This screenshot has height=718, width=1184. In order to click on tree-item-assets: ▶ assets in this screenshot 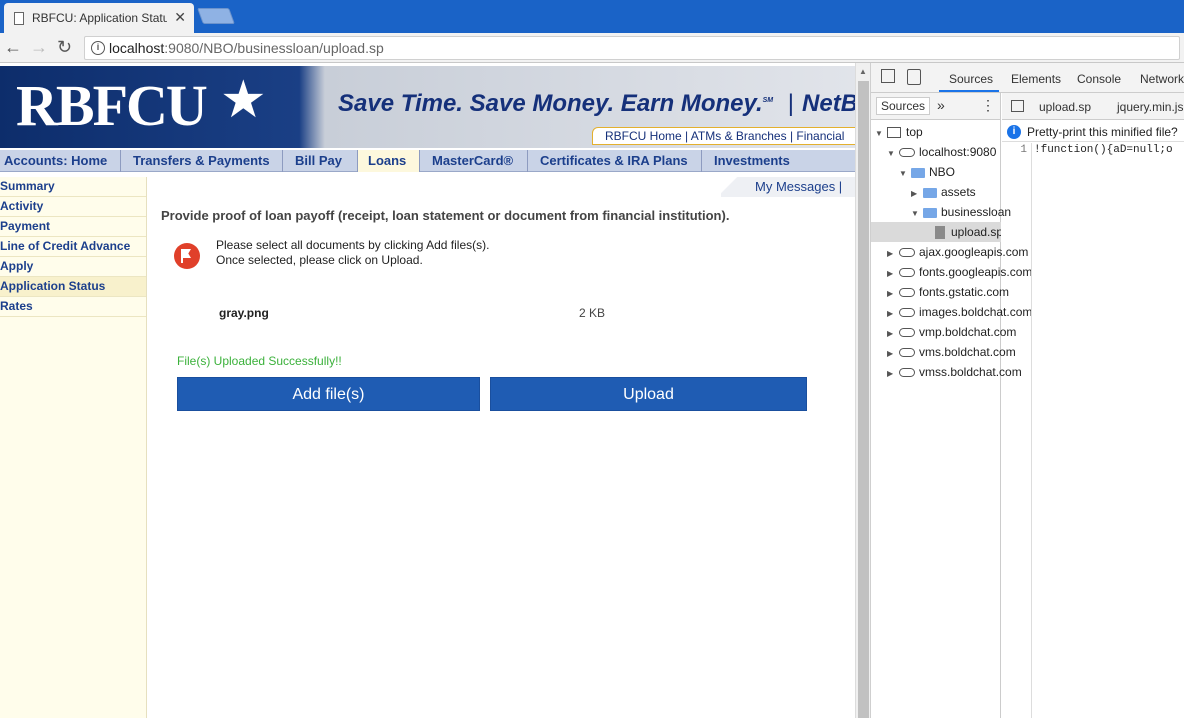, I will do `click(943, 192)`.